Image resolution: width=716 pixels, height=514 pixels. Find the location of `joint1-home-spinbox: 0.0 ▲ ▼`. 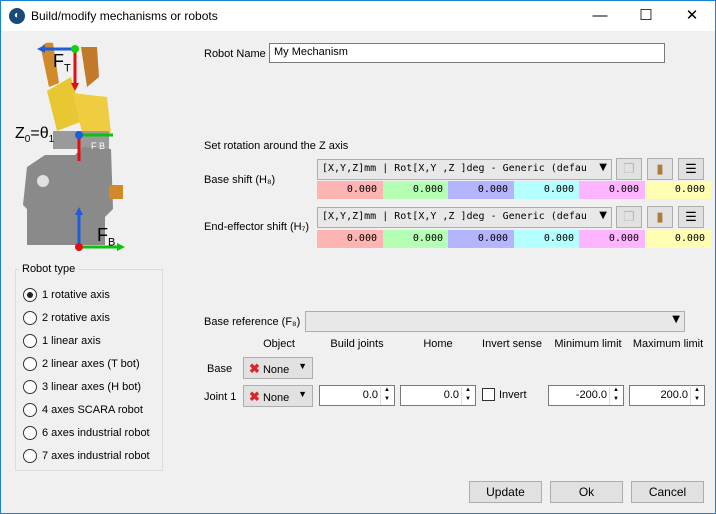

joint1-home-spinbox: 0.0 ▲ ▼ is located at coordinates (438, 395).